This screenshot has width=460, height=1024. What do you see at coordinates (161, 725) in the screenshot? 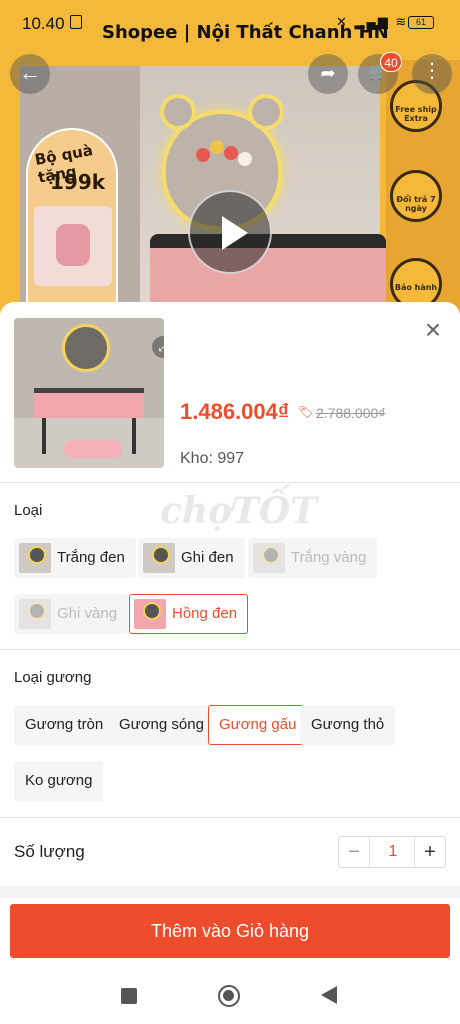
I see `mirror-option-wave: Gương sóng` at bounding box center [161, 725].